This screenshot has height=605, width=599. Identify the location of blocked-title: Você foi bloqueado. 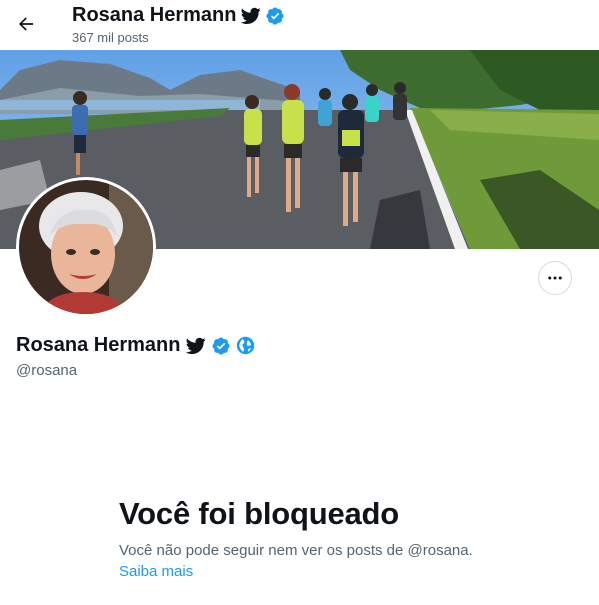
(259, 513).